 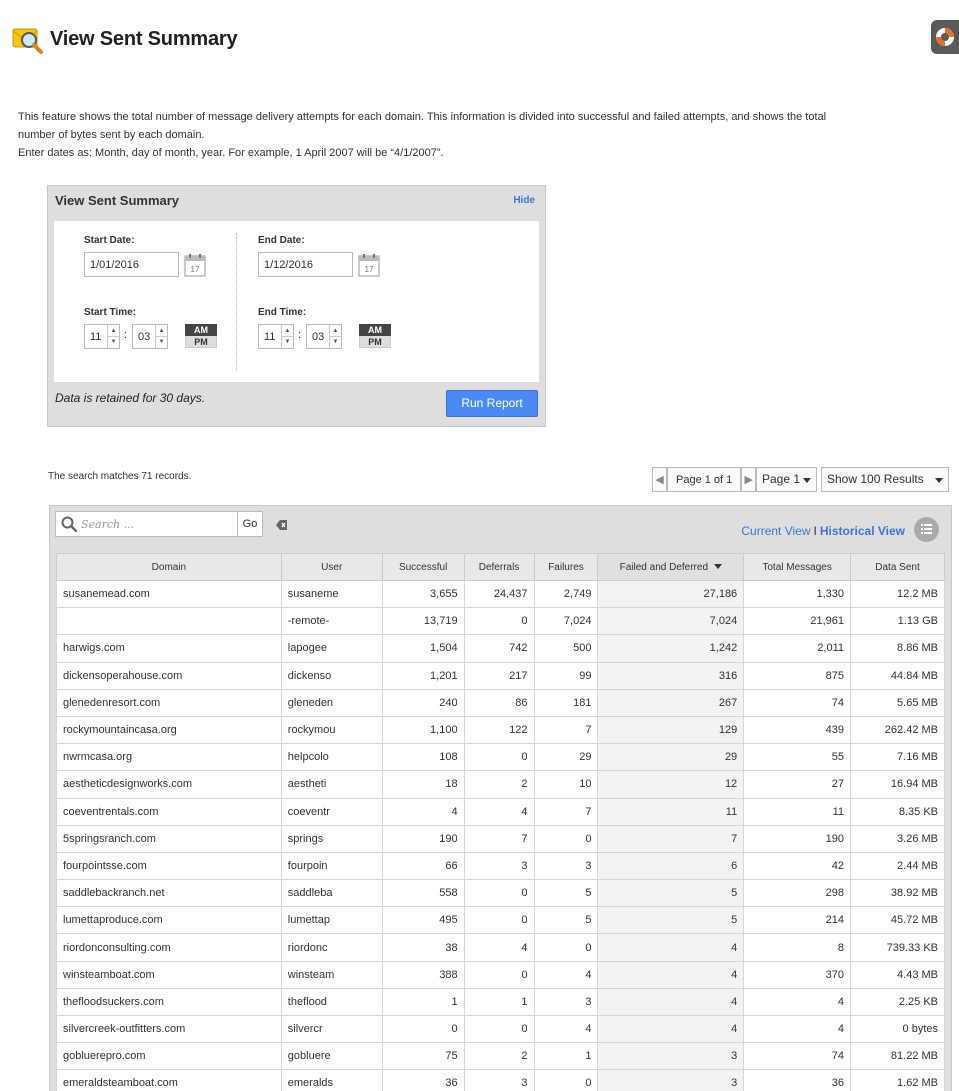 What do you see at coordinates (500, 1056) in the screenshot?
I see `table-row: gobluerepro.com gobluere 75 2 1 3 74 81.22 MB` at bounding box center [500, 1056].